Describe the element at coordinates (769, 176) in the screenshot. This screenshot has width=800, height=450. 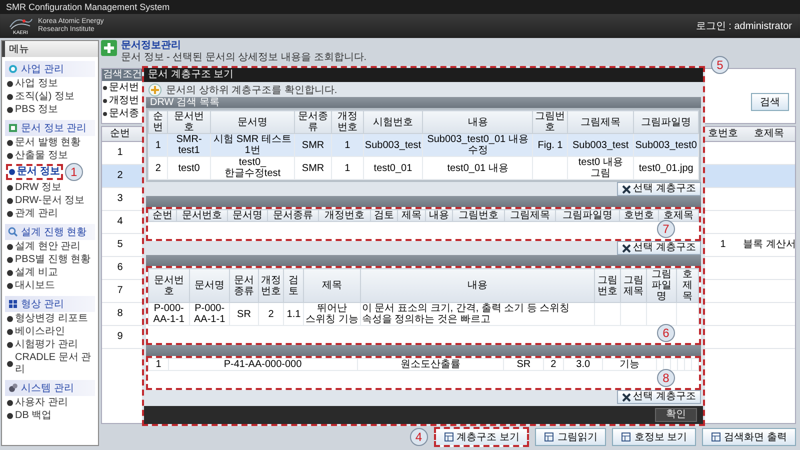
I see `table-cell` at that location.